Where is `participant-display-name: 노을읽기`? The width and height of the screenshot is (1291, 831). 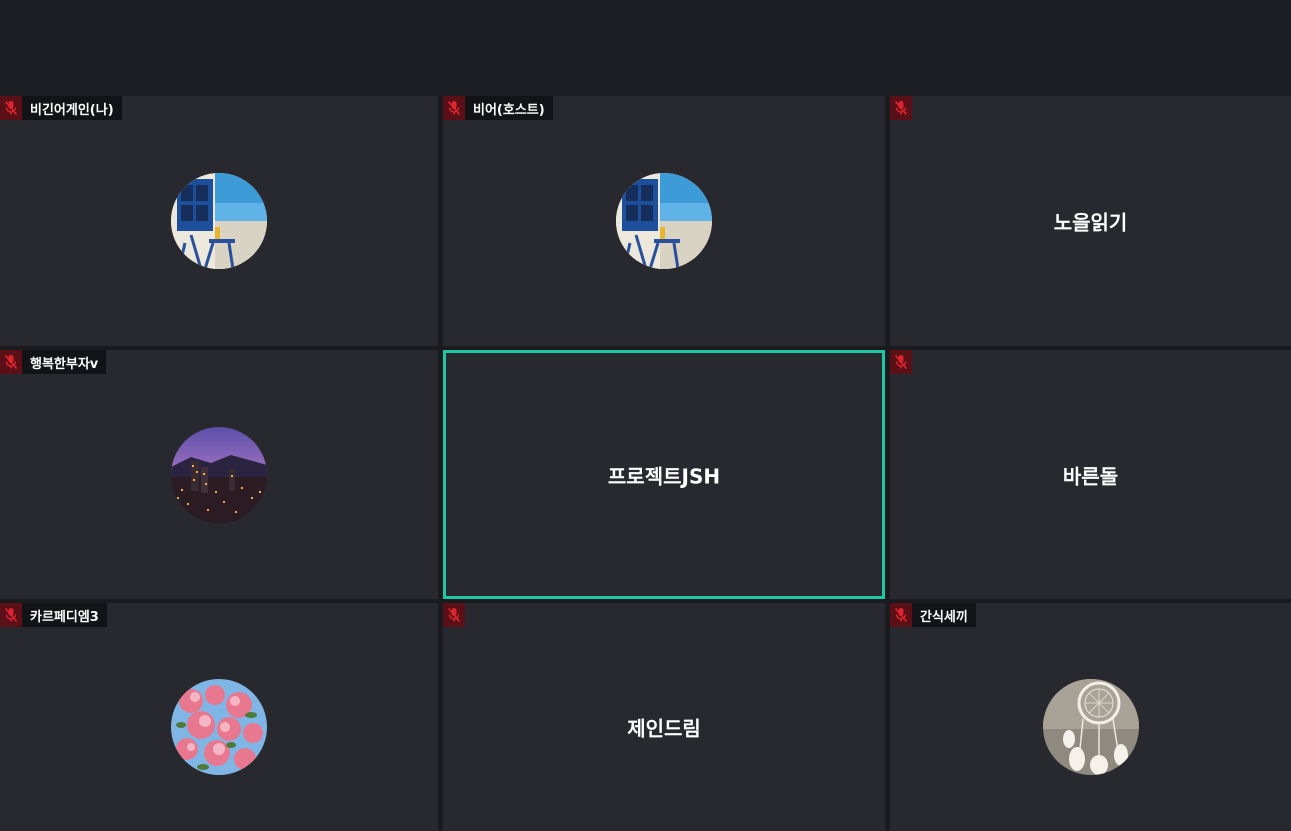 participant-display-name: 노을읽기 is located at coordinates (1090, 222).